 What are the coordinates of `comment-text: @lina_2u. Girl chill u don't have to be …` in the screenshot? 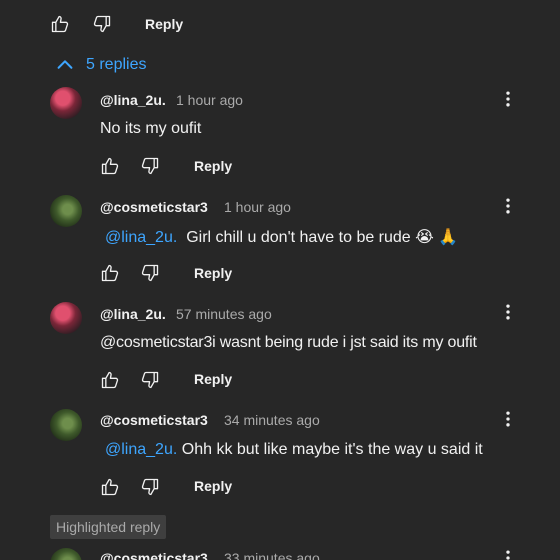 It's located at (281, 237).